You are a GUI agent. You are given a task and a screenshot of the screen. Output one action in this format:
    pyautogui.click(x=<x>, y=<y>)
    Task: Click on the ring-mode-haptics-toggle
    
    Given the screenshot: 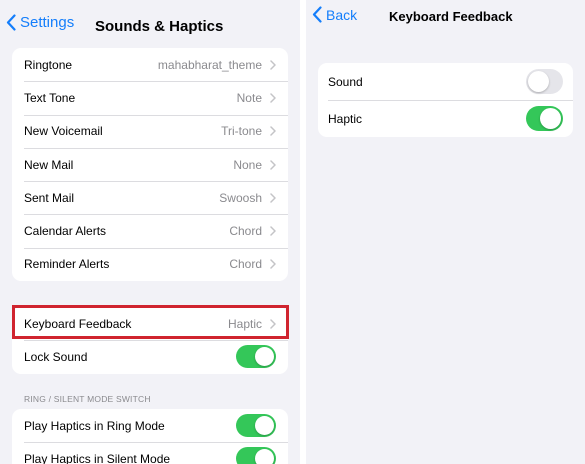 What is the action you would take?
    pyautogui.click(x=256, y=426)
    